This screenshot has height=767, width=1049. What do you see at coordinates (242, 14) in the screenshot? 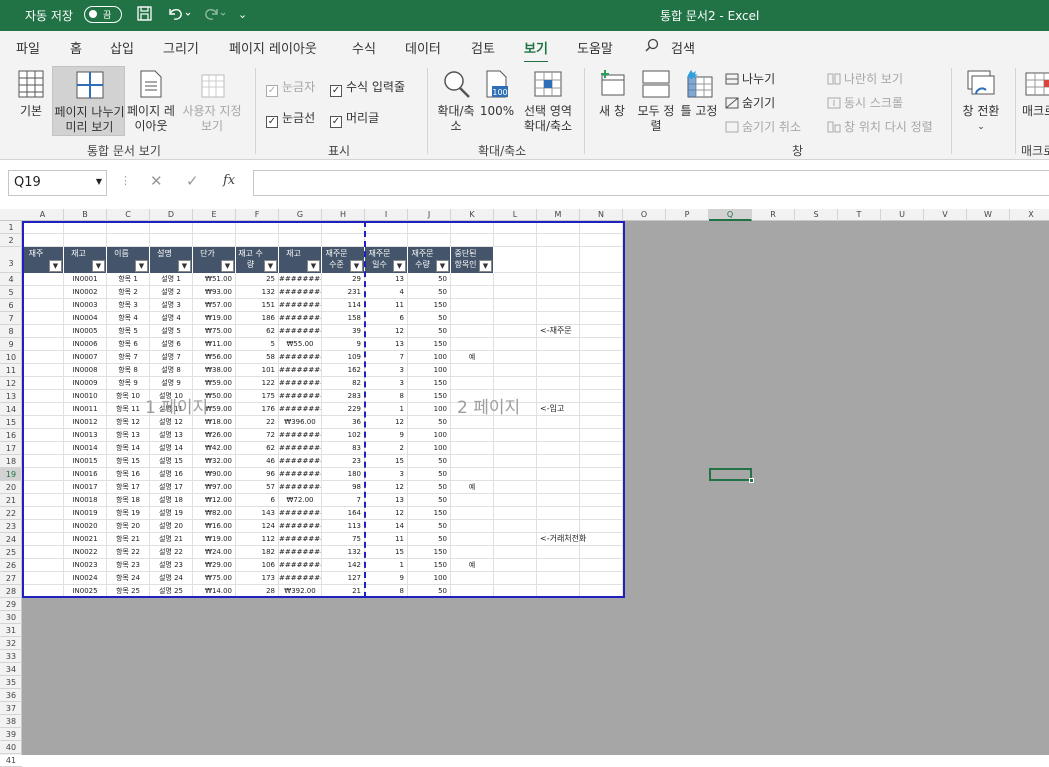
I see `customize-icon: ⌄` at bounding box center [242, 14].